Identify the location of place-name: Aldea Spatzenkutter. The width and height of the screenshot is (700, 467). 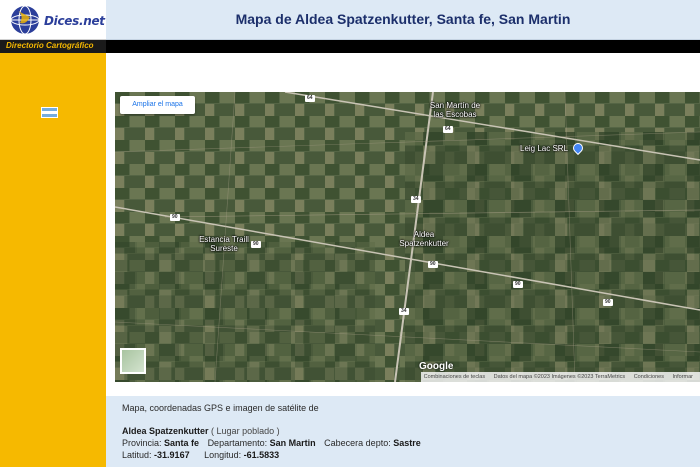
(165, 431).